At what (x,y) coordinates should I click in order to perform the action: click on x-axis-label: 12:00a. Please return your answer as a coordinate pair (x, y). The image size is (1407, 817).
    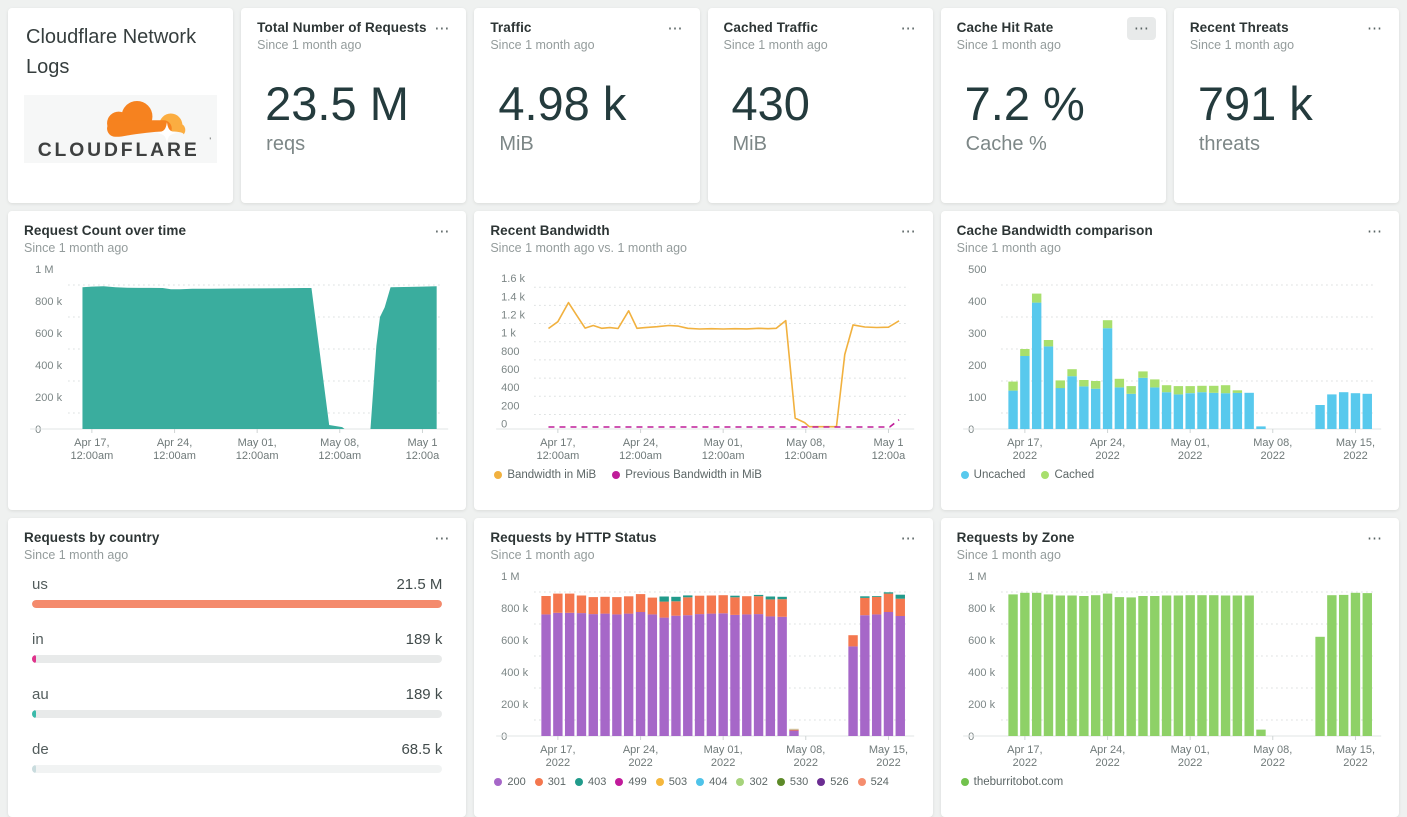
    Looking at the image, I should click on (889, 456).